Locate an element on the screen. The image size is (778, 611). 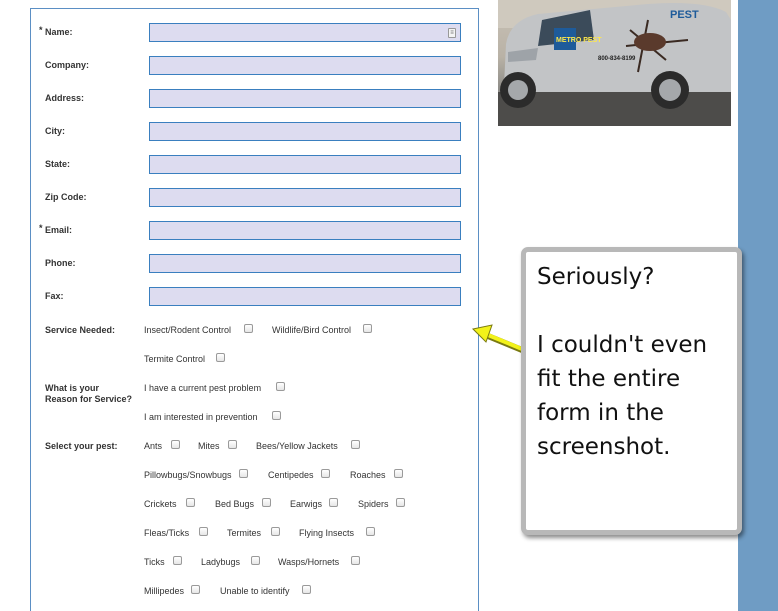
option-label: Termite Control is located at coordinates (175, 359).